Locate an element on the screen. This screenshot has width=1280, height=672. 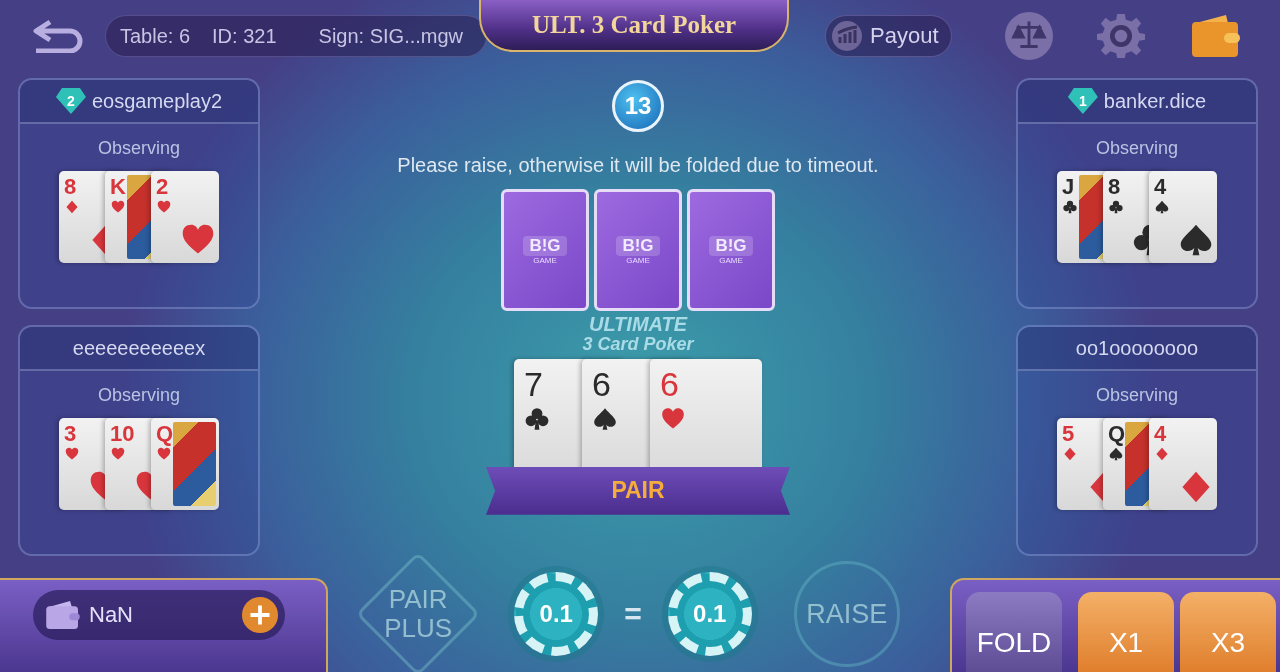
bar-chart-icon is located at coordinates (847, 36).